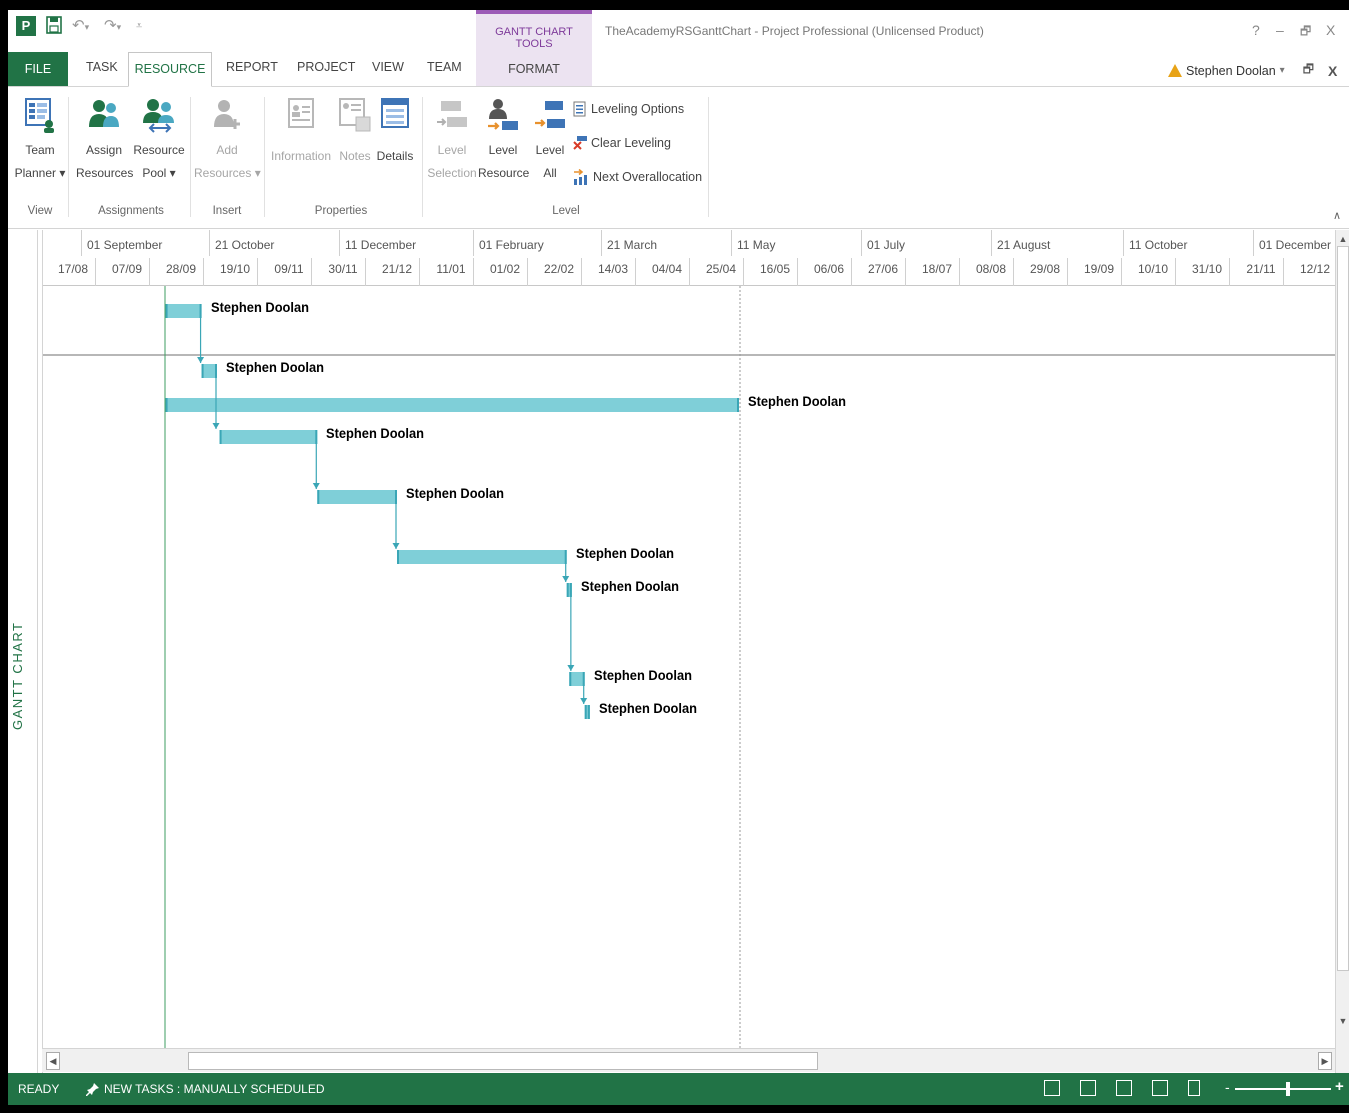  Describe the element at coordinates (1305, 32) in the screenshot. I see `restore-button: 🗗` at that location.